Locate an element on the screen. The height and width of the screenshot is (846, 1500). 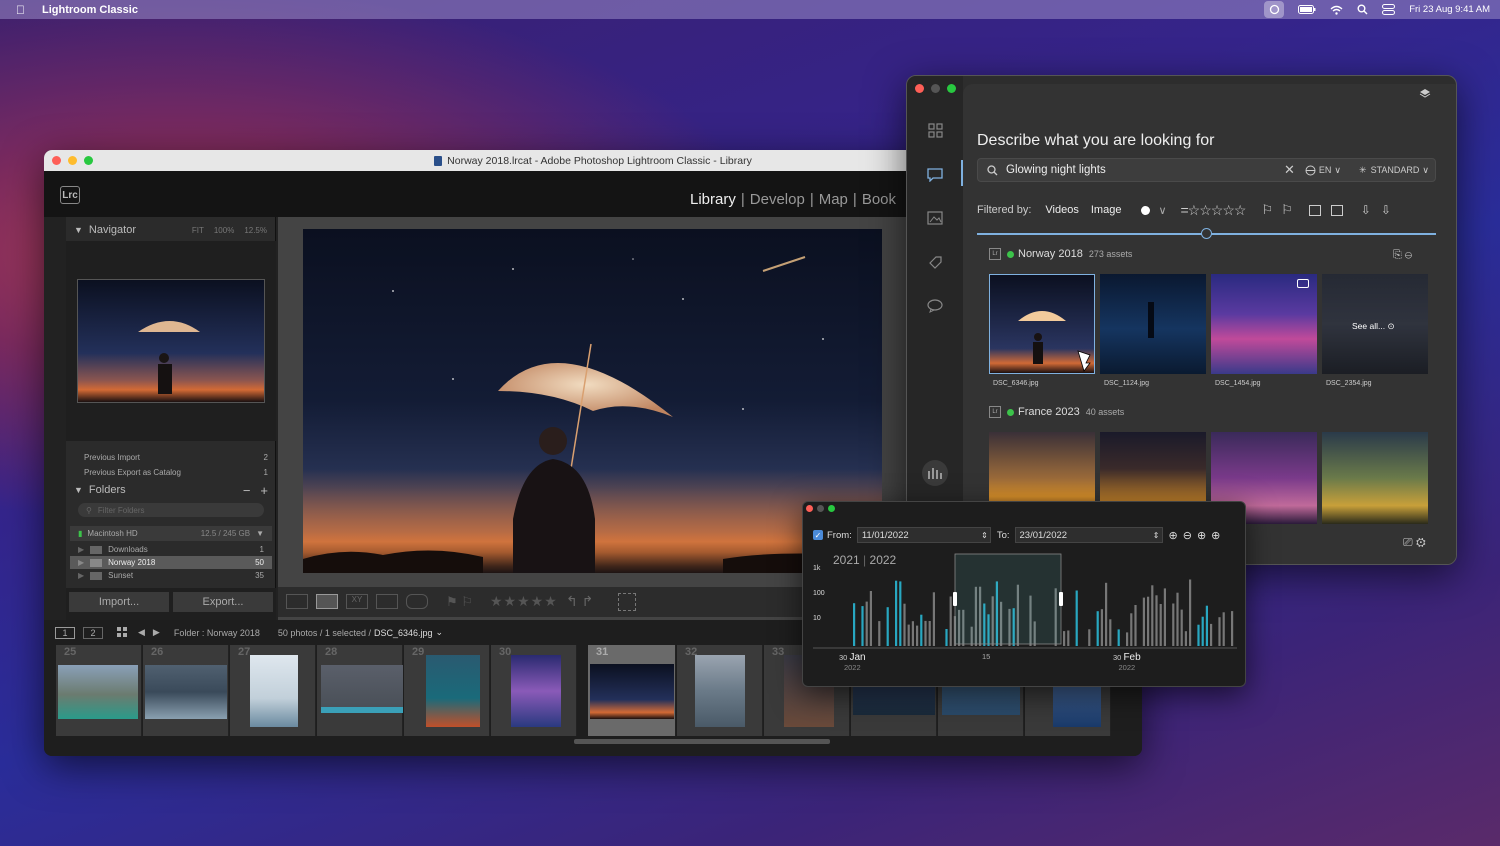
second-window-button: 2 is located at coordinates (93, 632).